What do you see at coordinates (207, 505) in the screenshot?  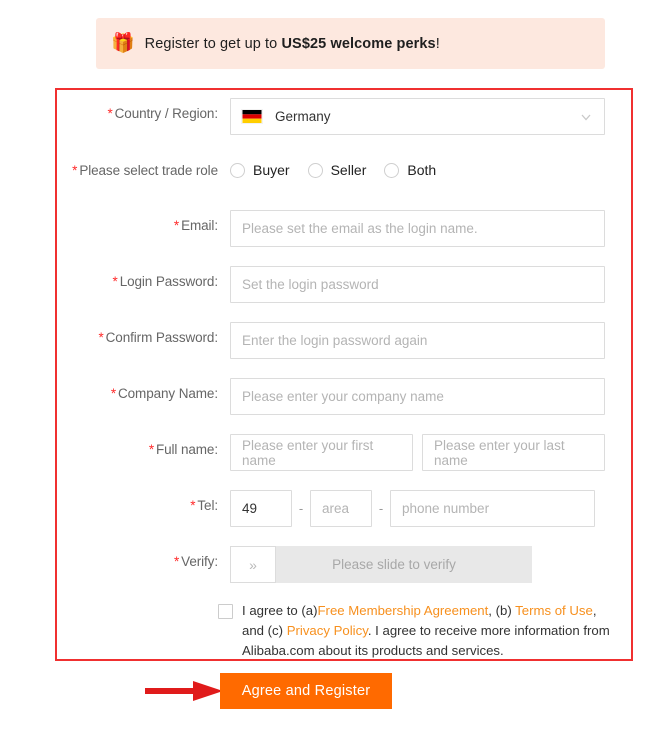 I see `tel-label-text: Tel:` at bounding box center [207, 505].